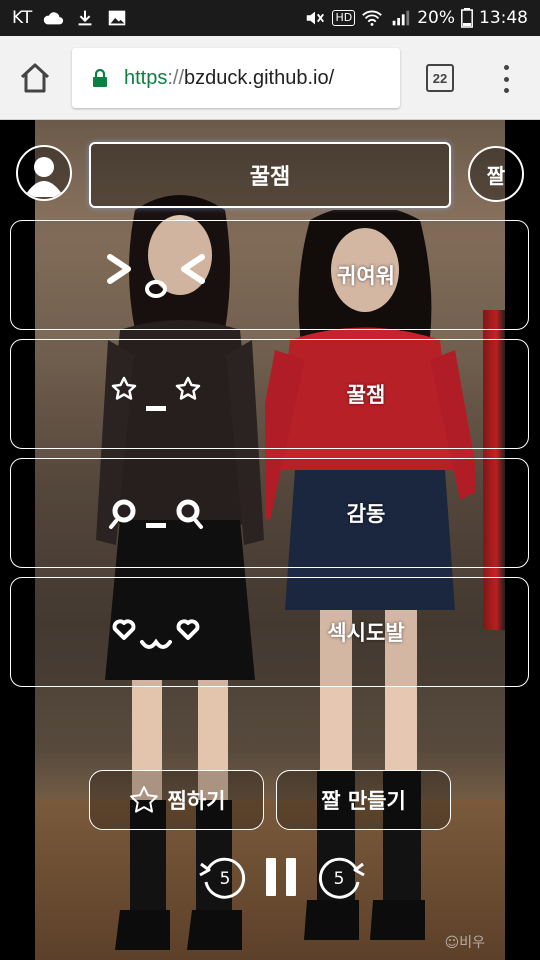 This screenshot has width=540, height=960. I want to click on pause-button, so click(281, 877).